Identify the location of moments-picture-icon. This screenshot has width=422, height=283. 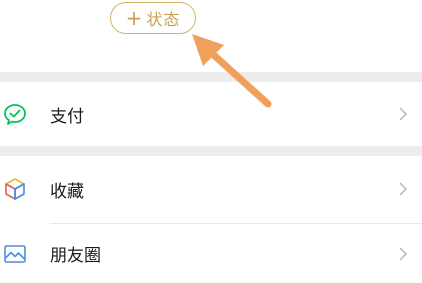
(15, 254).